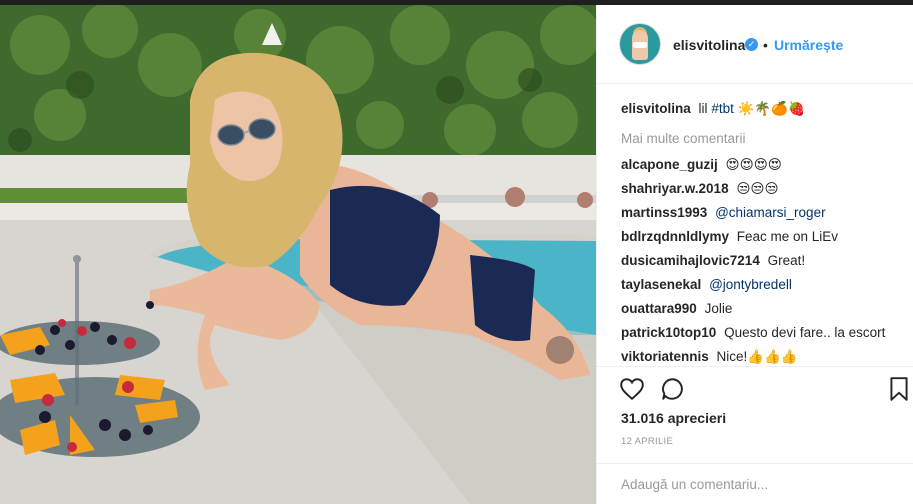  I want to click on comment-text: Questo devi fare.. la escort, so click(805, 332).